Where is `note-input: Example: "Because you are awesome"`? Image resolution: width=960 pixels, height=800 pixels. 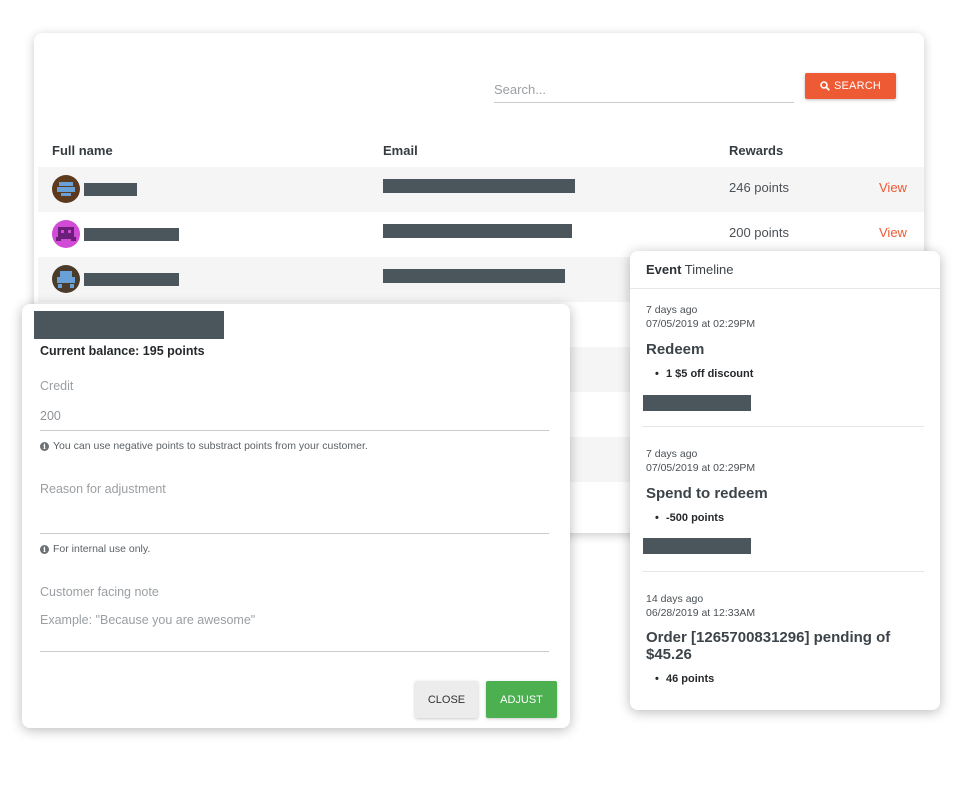
note-input: Example: "Because you are awesome" is located at coordinates (147, 620).